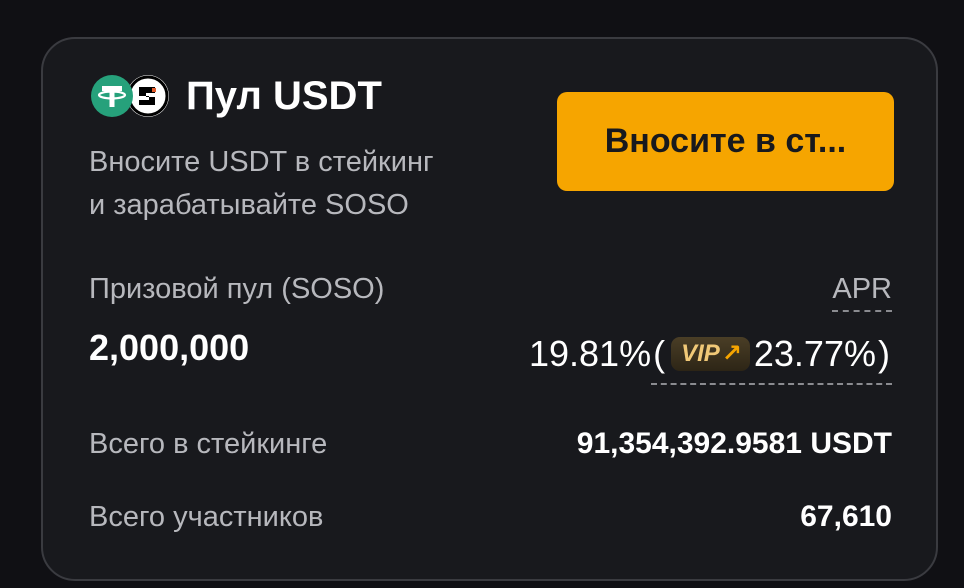 This screenshot has height=588, width=964. I want to click on description-line-2: и зарабатывайте SOSO, so click(249, 205).